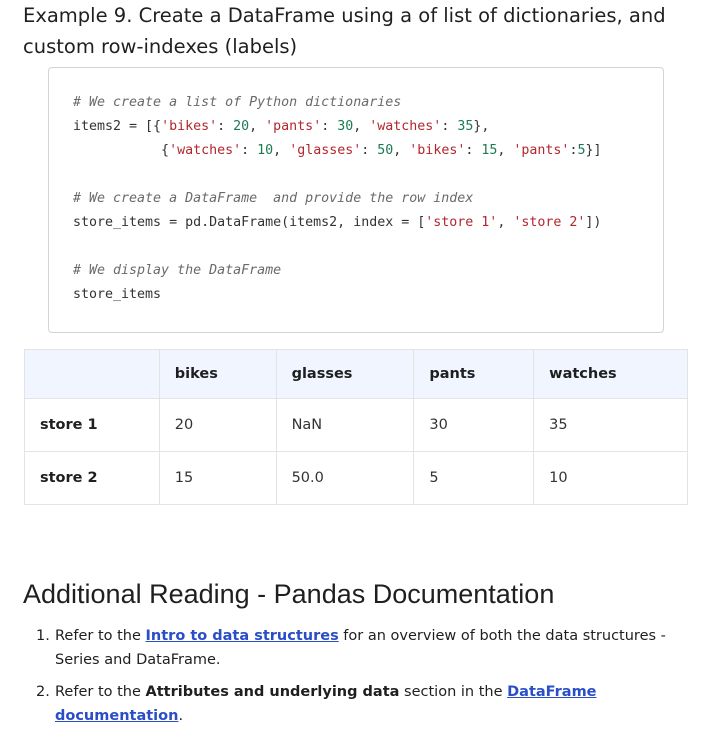 Image resolution: width=723 pixels, height=743 pixels. What do you see at coordinates (610, 425) in the screenshot?
I see `table-cell: 35` at bounding box center [610, 425].